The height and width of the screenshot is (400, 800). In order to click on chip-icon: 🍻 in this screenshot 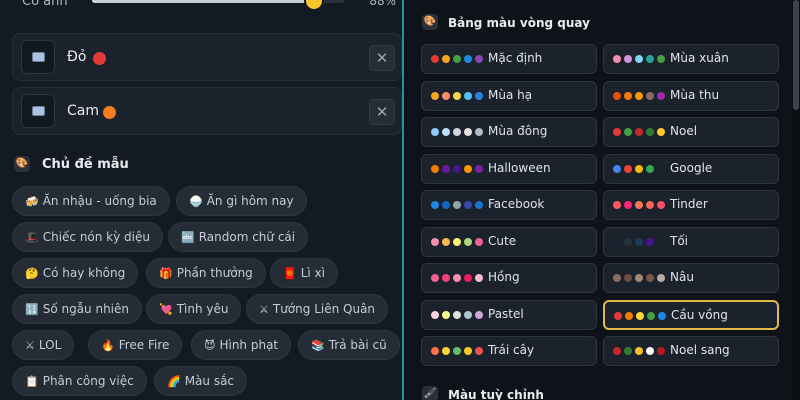, I will do `click(32, 201)`.